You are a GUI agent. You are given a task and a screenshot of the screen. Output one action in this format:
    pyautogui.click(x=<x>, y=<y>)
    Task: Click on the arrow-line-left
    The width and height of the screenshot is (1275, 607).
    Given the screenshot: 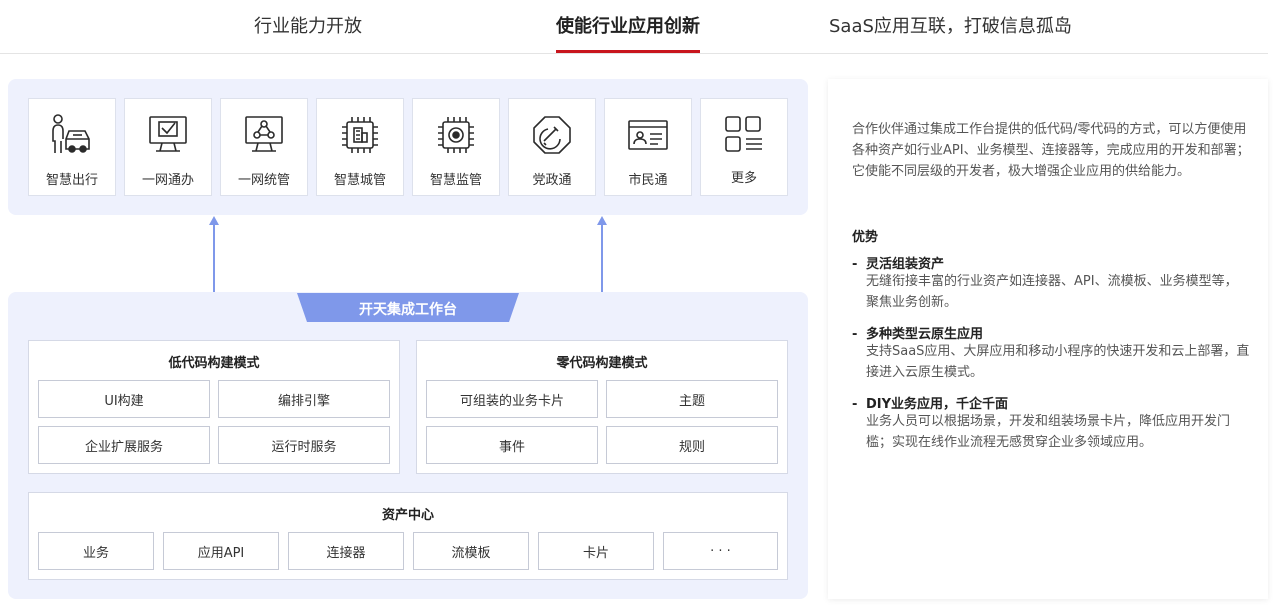 What is the action you would take?
    pyautogui.click(x=214, y=258)
    